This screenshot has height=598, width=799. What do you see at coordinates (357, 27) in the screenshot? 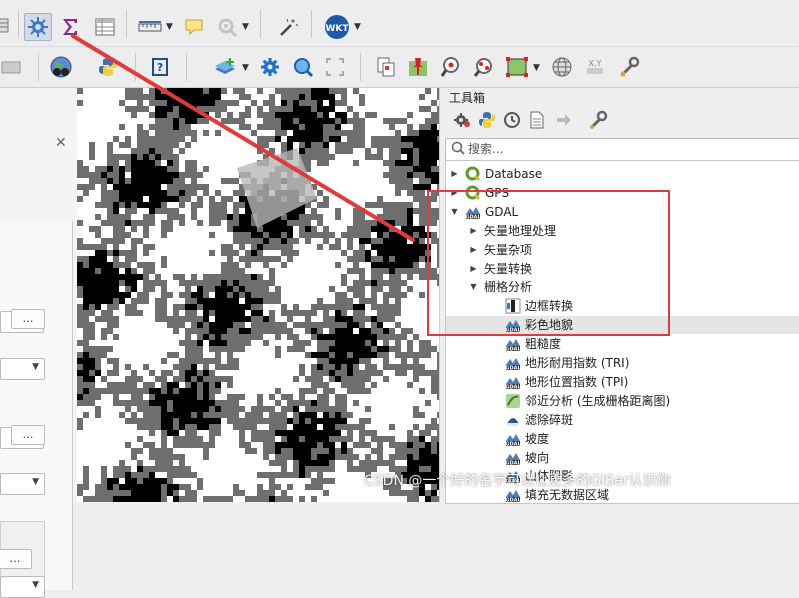
I see `wkt-dropdown-arrow-icon: ▼` at bounding box center [357, 27].